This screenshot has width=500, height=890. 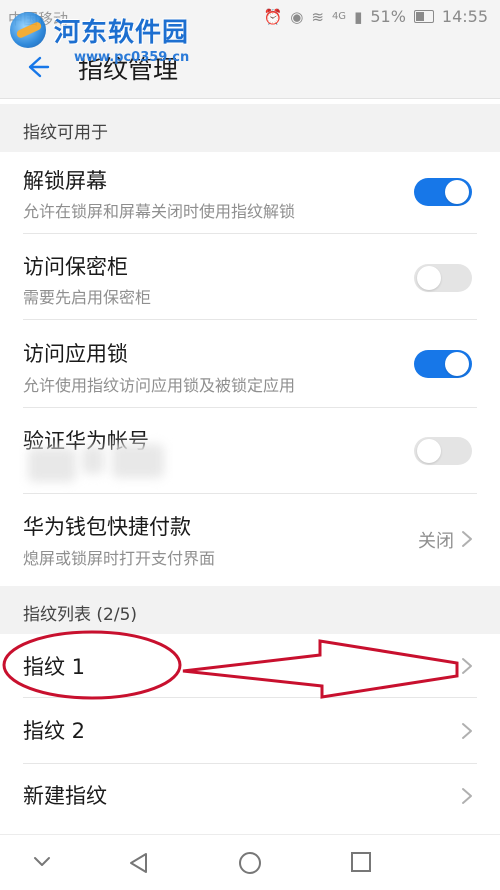 I want to click on system-nav-bar, so click(x=250, y=862).